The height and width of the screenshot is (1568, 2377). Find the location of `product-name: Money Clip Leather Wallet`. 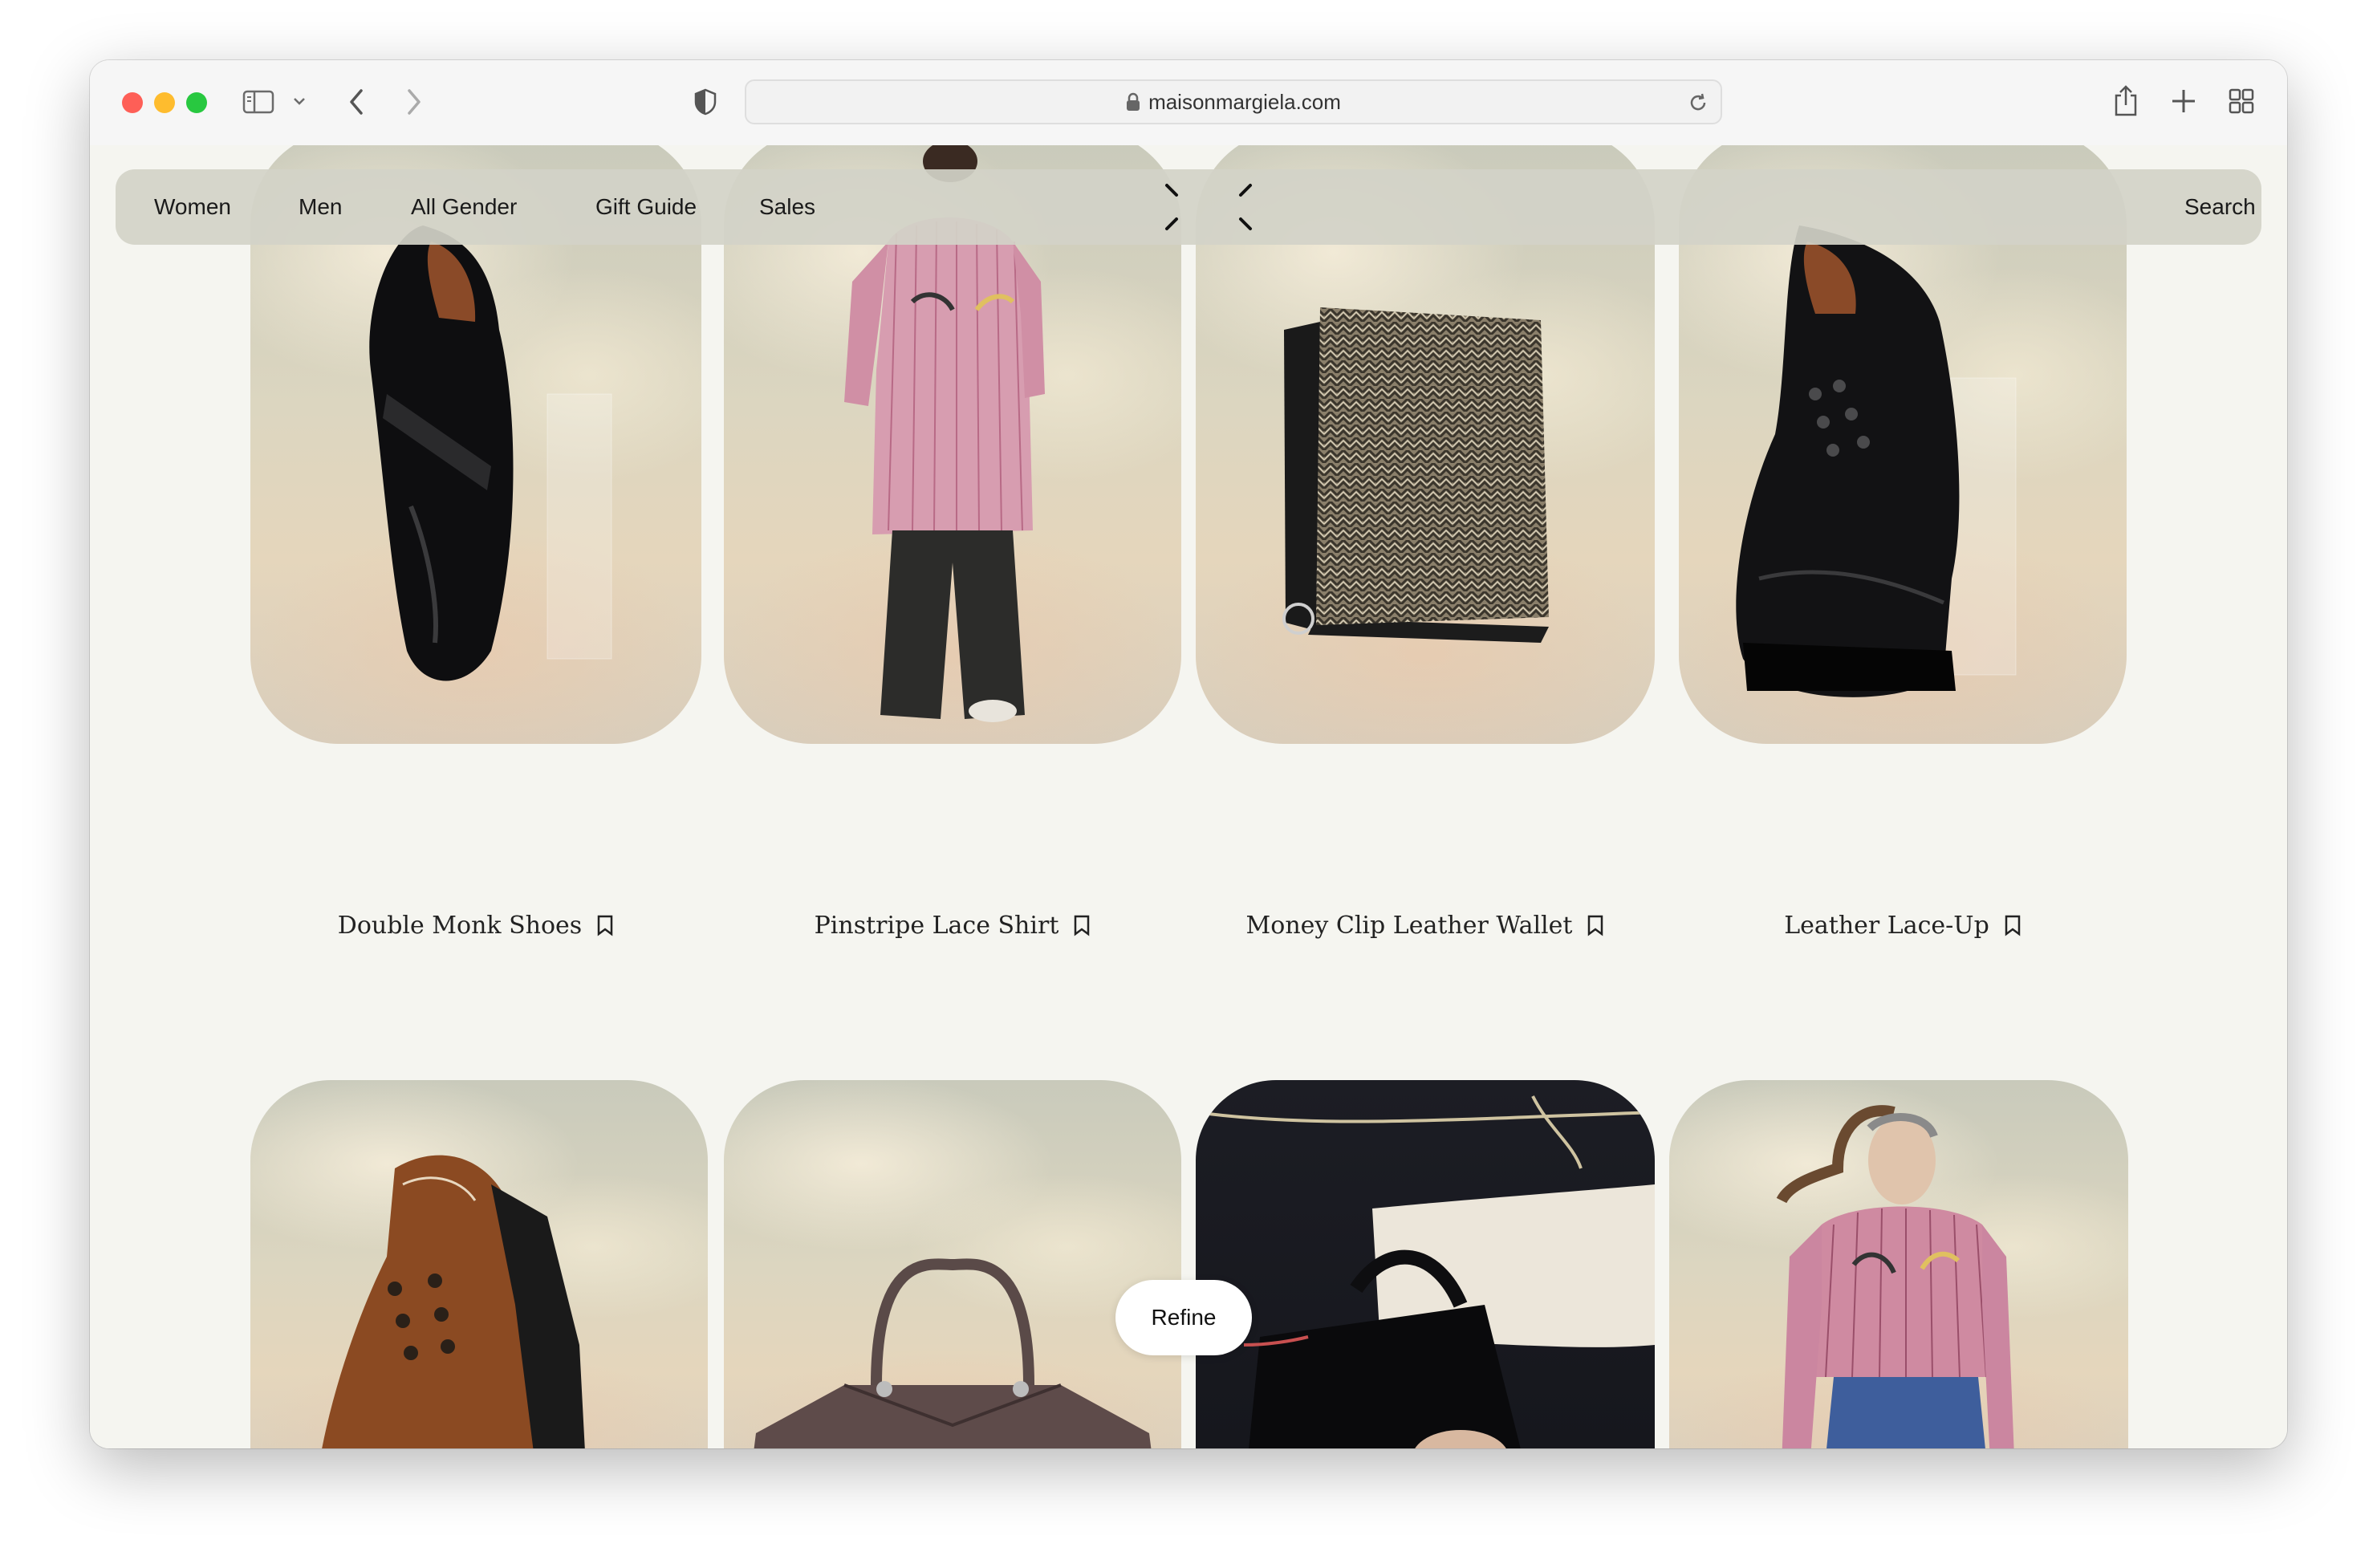

product-name: Money Clip Leather Wallet is located at coordinates (1409, 925).